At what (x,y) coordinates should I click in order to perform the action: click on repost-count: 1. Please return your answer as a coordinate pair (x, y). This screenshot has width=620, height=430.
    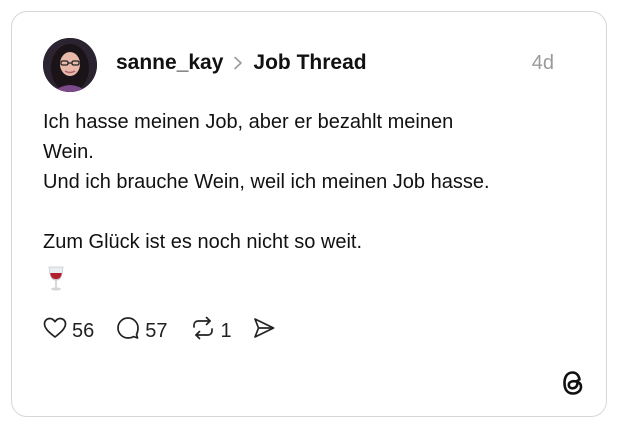
    Looking at the image, I should click on (226, 330).